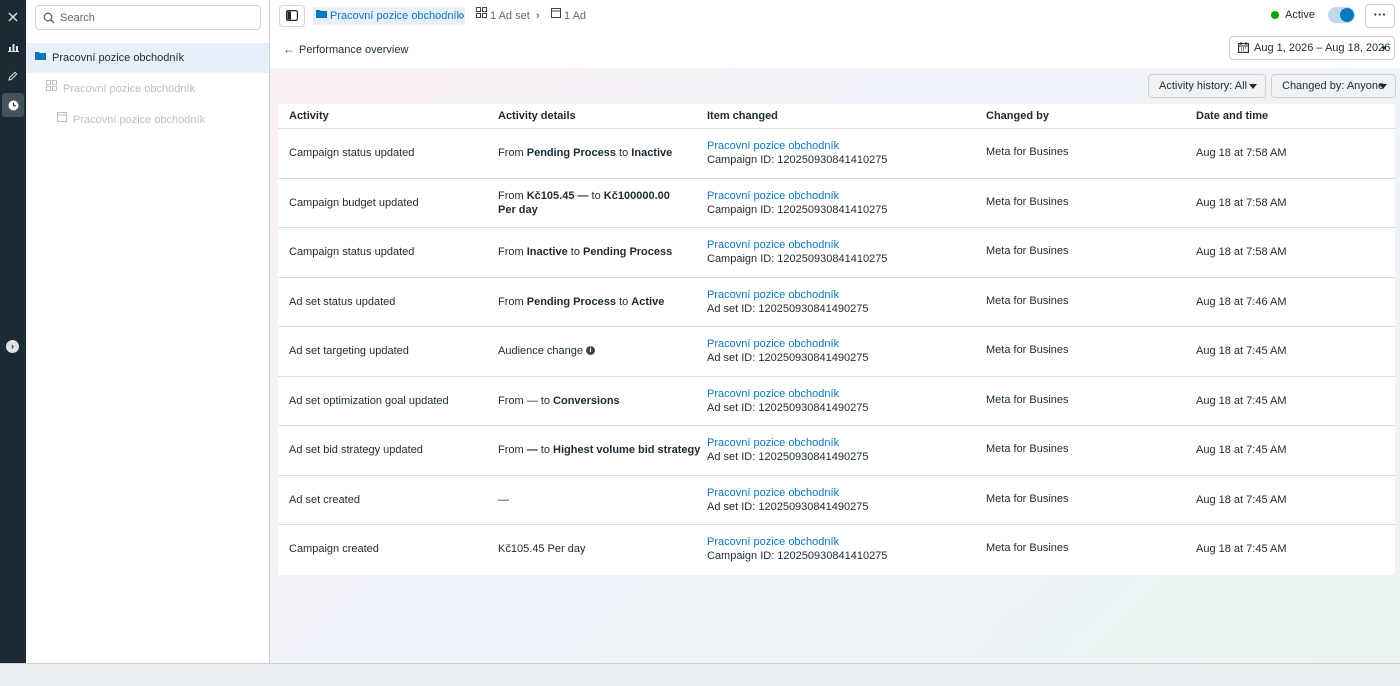  I want to click on history-clock-icon, so click(13, 105).